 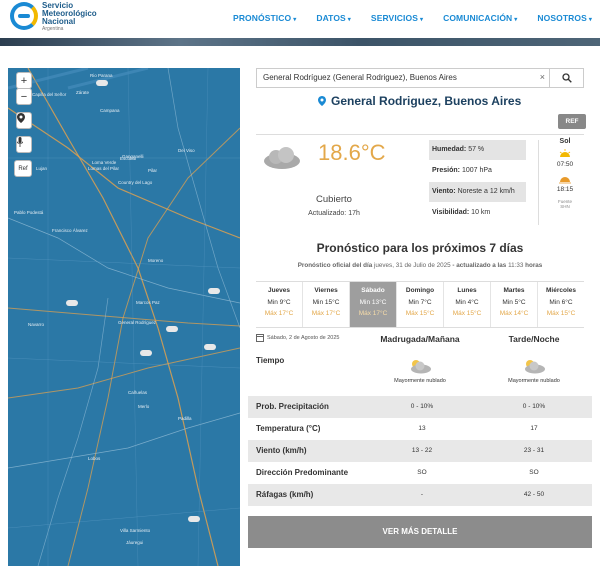 What do you see at coordinates (326, 304) in the screenshot?
I see `day-tab-viernes: Viernes Min 15°C Máx 17°C` at bounding box center [326, 304].